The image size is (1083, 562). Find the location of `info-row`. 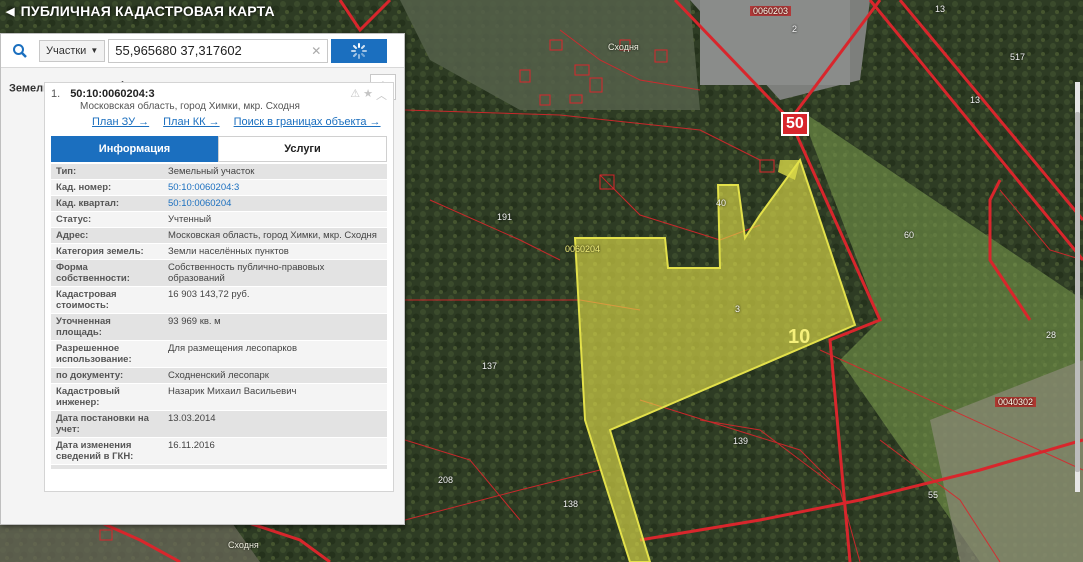

info-row is located at coordinates (219, 467).